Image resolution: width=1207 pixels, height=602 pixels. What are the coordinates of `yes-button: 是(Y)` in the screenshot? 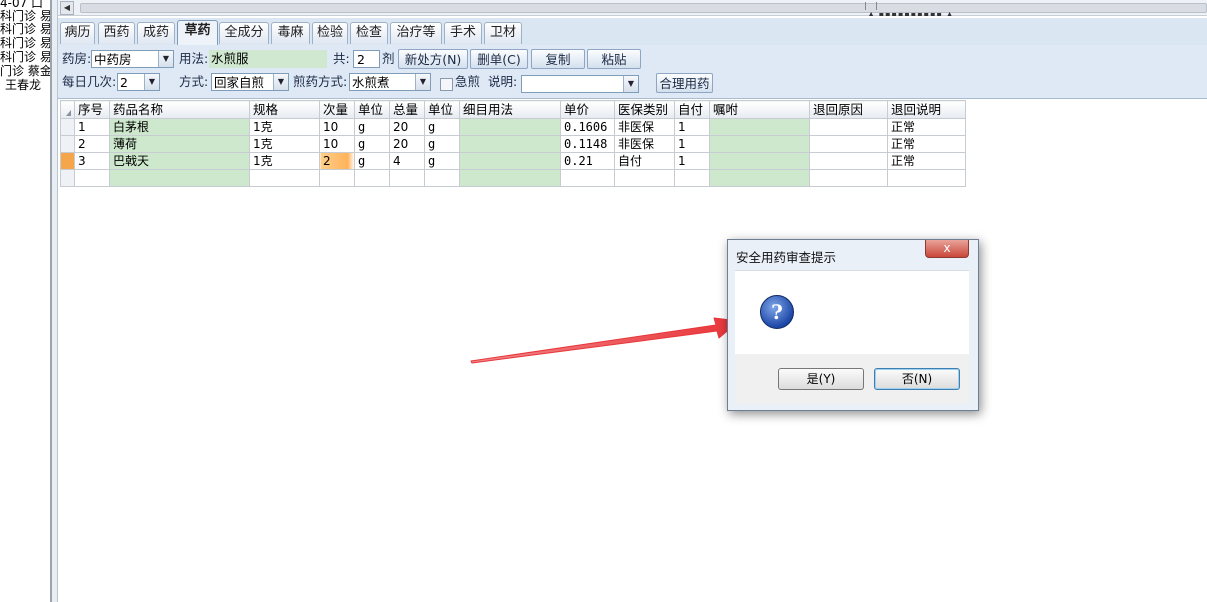 It's located at (821, 379).